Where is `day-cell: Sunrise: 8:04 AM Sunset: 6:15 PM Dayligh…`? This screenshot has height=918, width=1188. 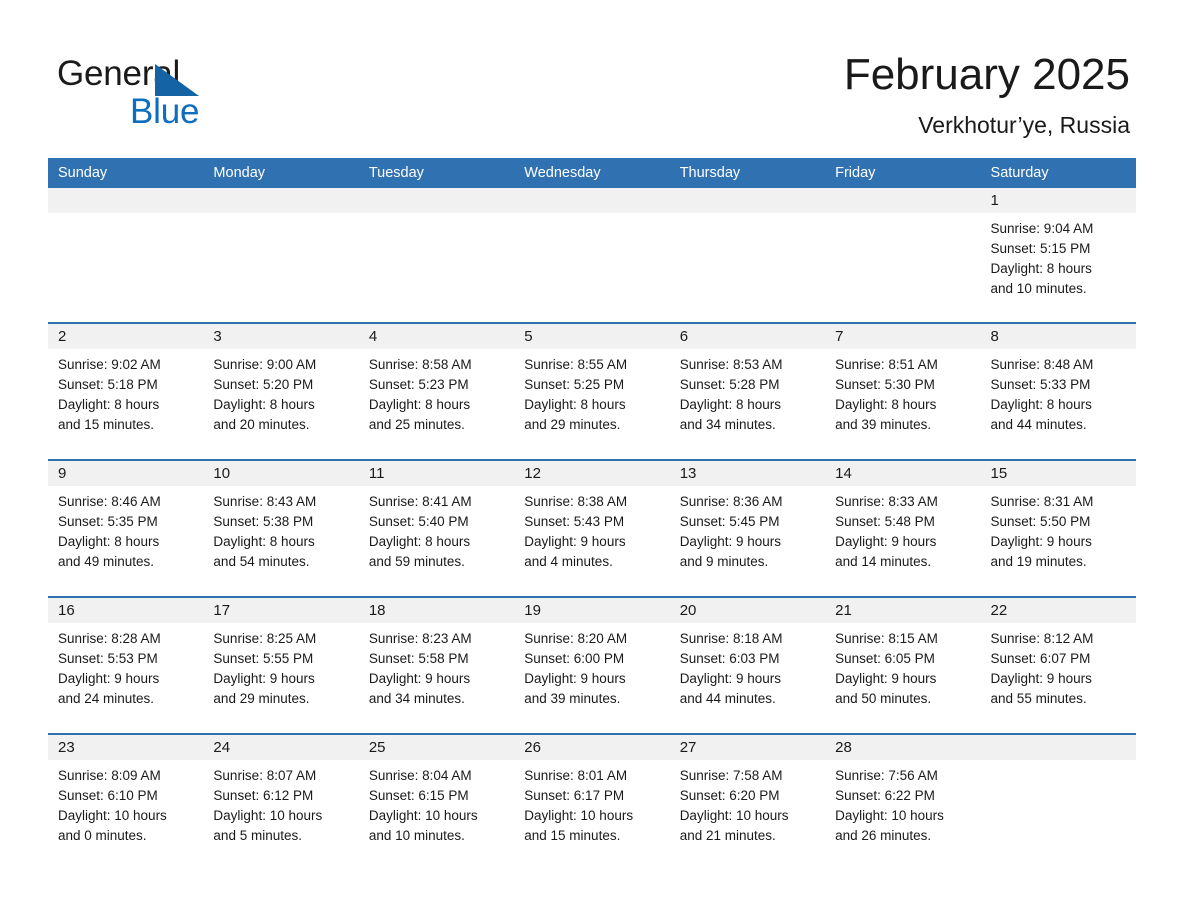 day-cell: Sunrise: 8:04 AM Sunset: 6:15 PM Dayligh… is located at coordinates (436, 815).